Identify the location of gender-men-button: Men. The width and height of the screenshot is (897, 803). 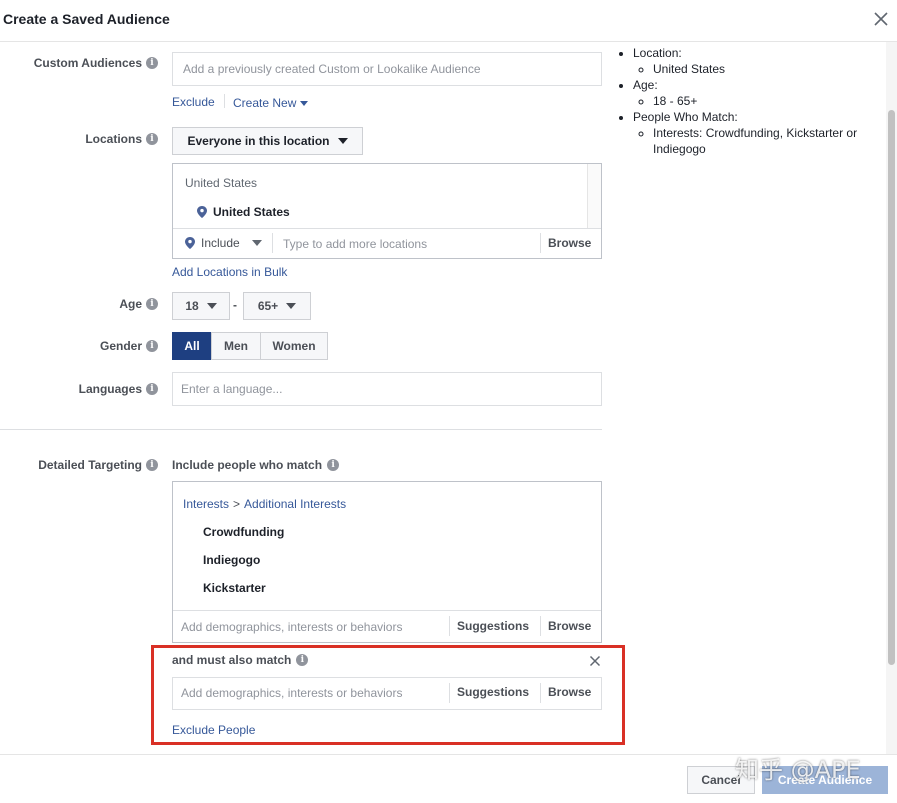
(236, 346).